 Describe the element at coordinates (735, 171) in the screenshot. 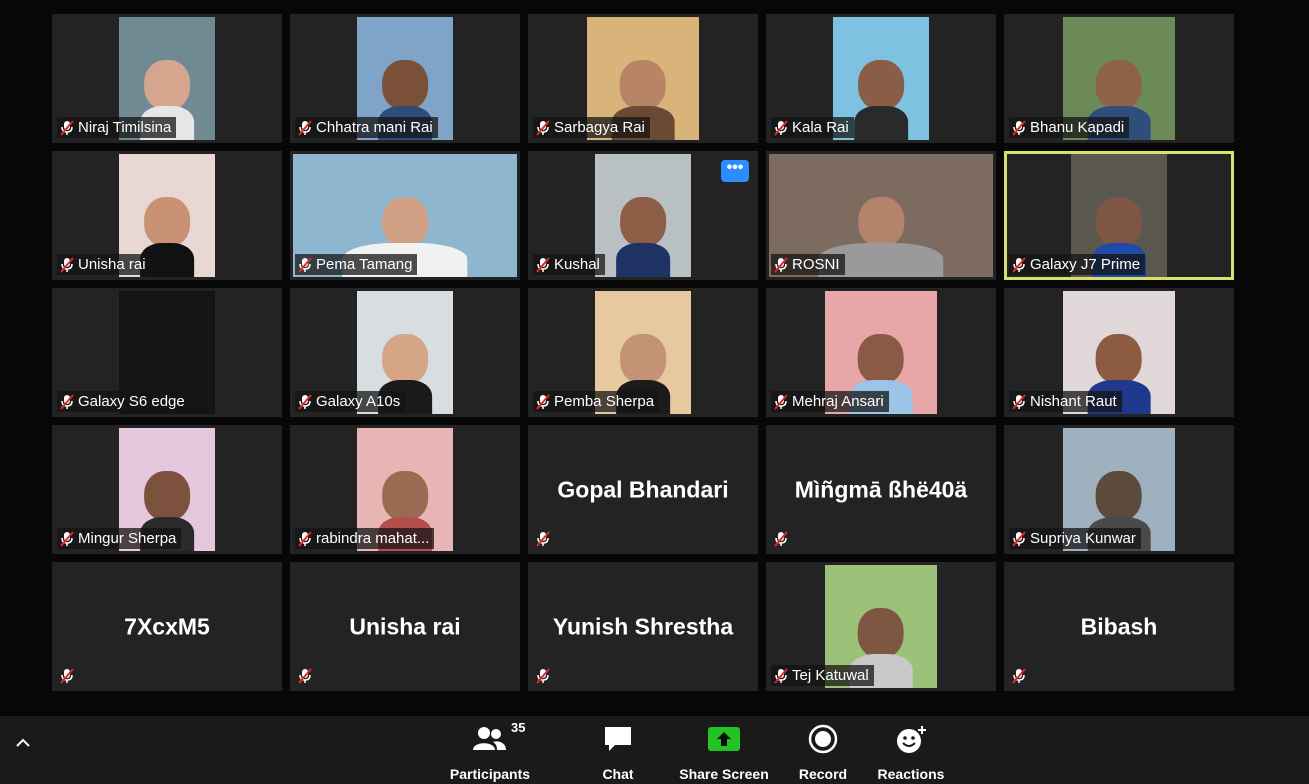

I see `more-options-button: •••` at that location.